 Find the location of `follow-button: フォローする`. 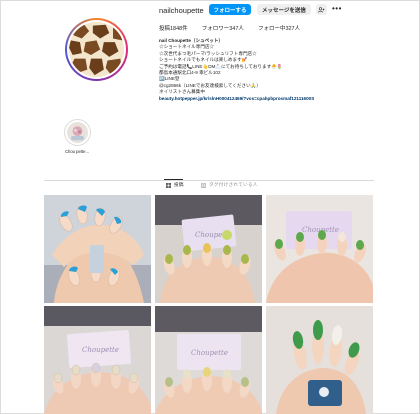

follow-button: フォローする is located at coordinates (230, 9).